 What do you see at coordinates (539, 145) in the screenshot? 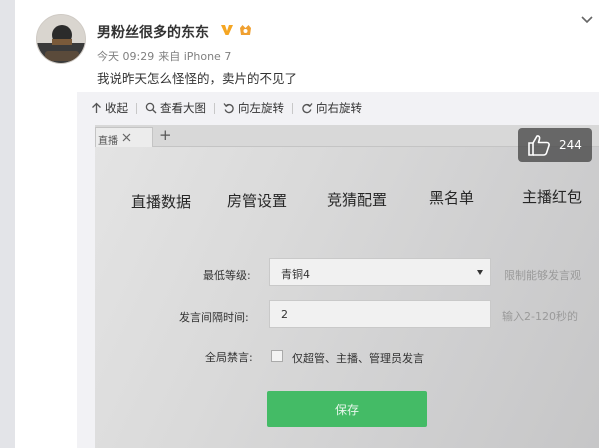
I see `thumbs-up-icon` at bounding box center [539, 145].